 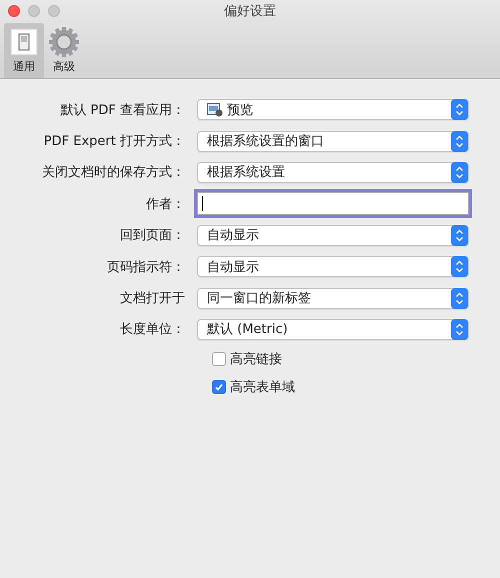 What do you see at coordinates (333, 109) in the screenshot?
I see `popup-button: 预览` at bounding box center [333, 109].